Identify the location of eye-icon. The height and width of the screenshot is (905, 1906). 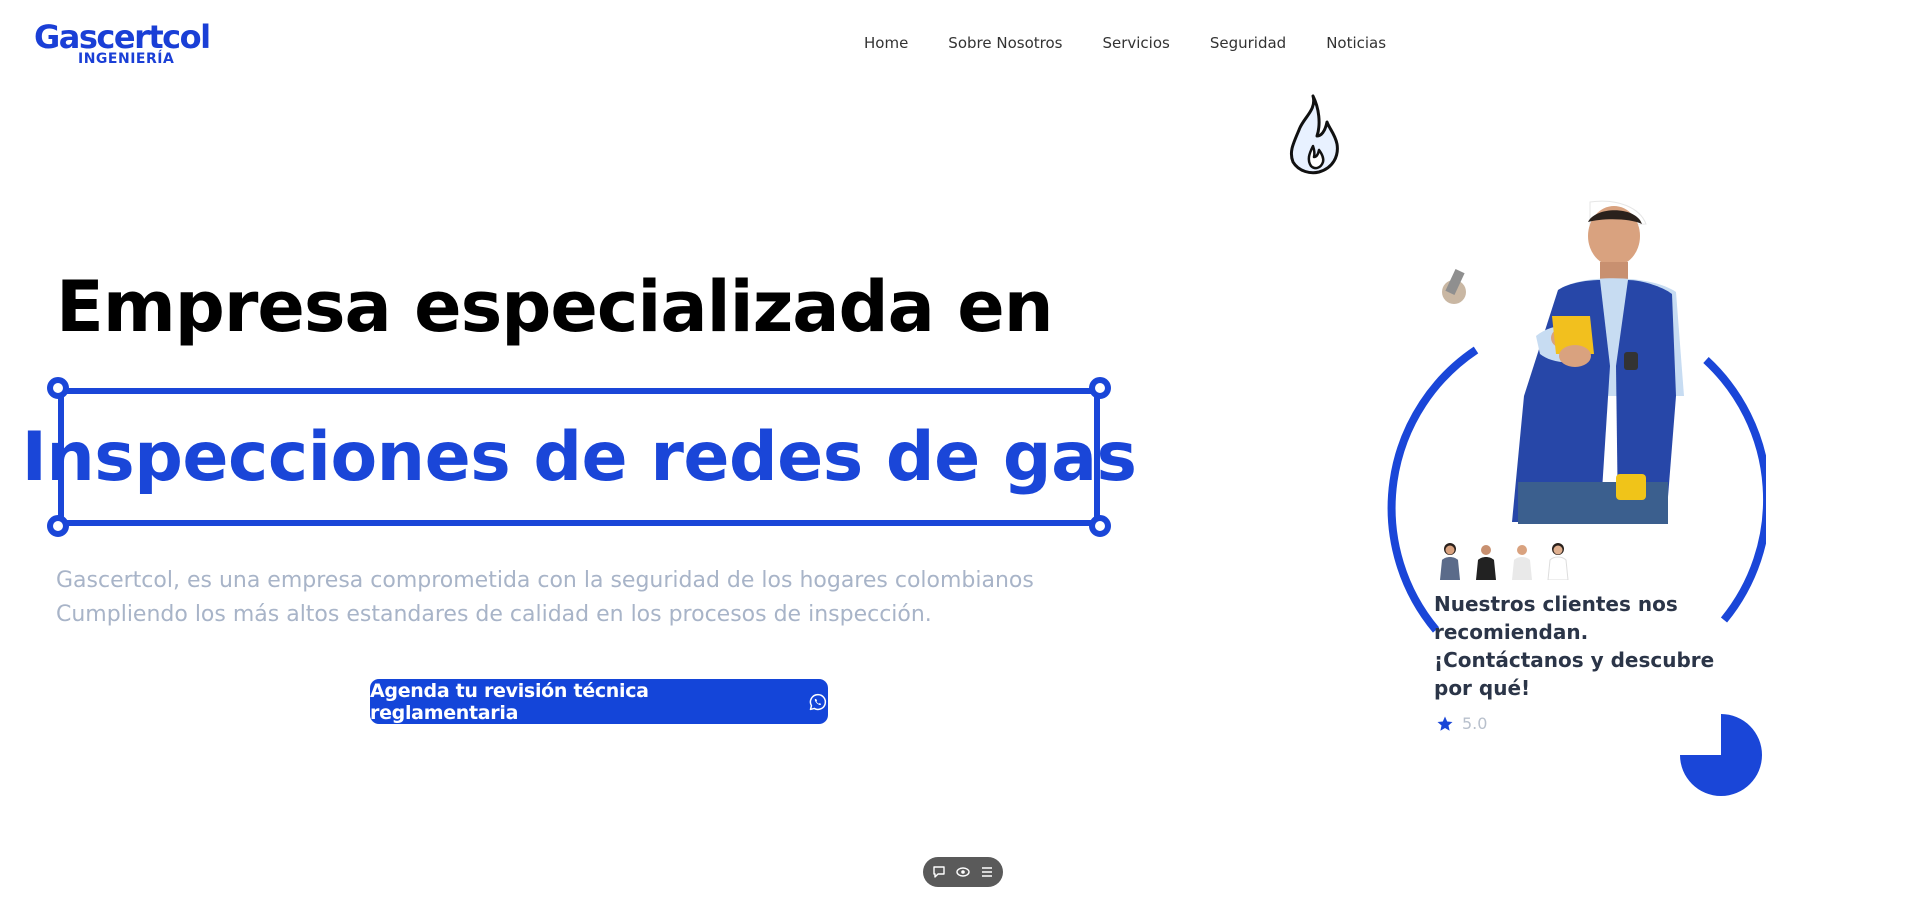
(963, 872).